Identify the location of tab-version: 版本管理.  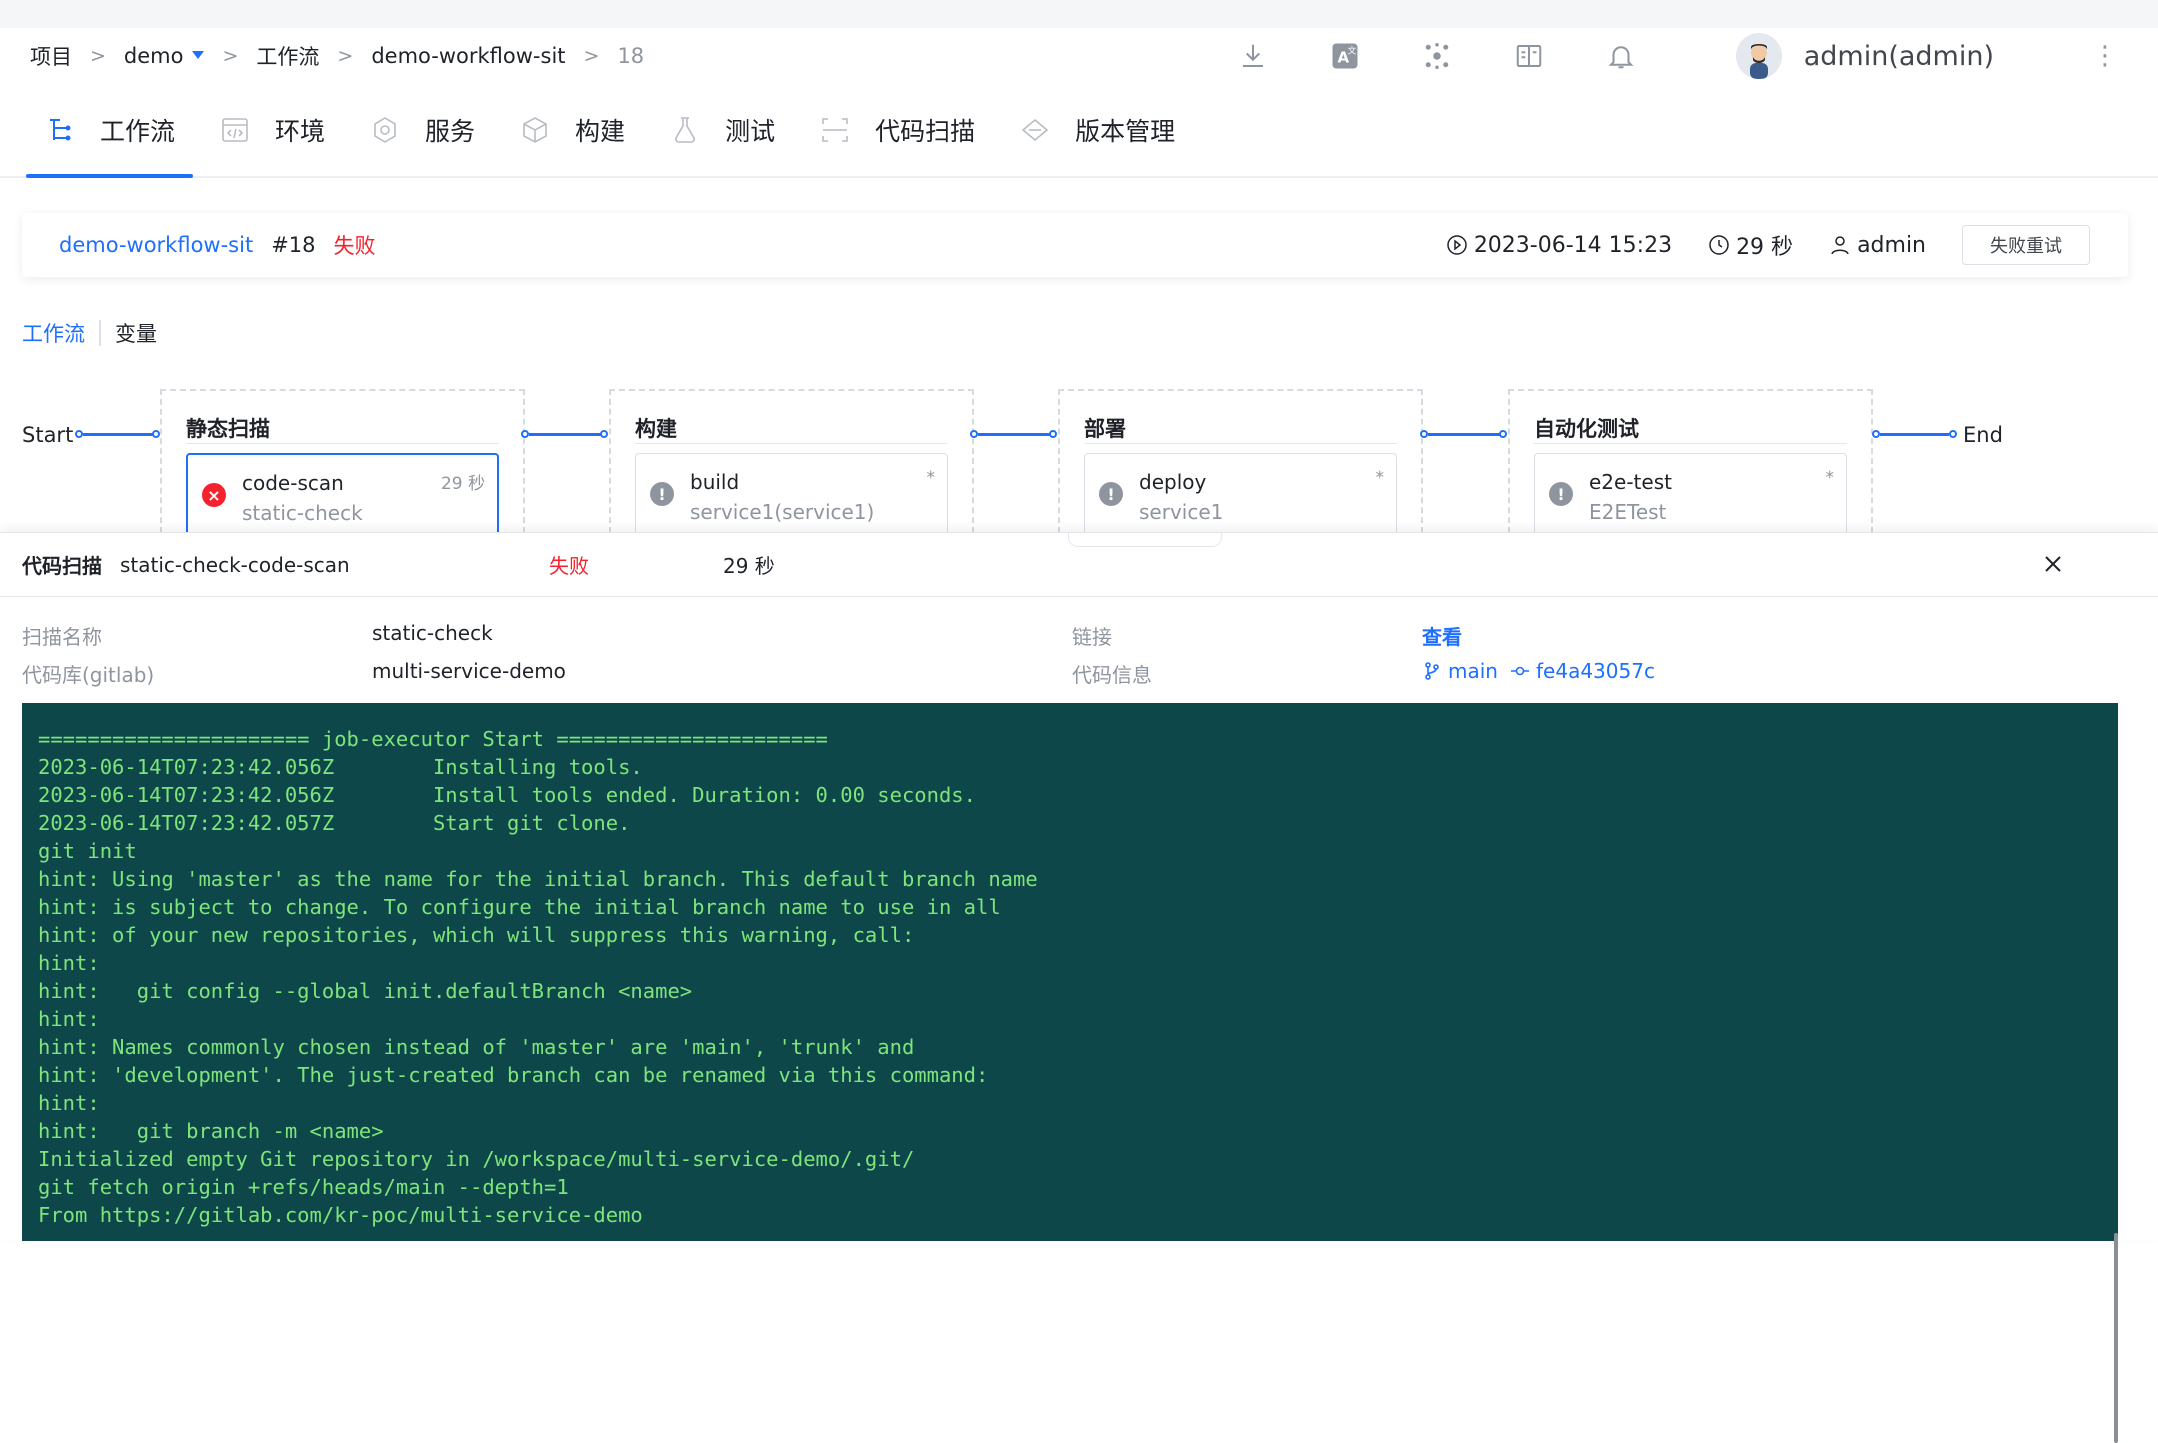
(1097, 130).